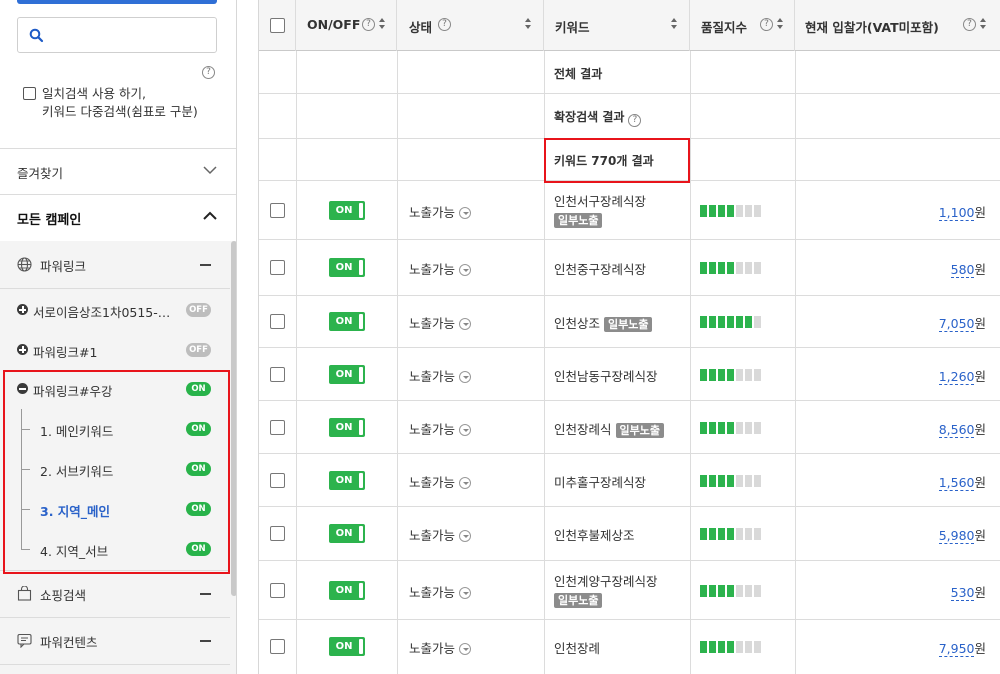 This screenshot has width=1000, height=674. Describe the element at coordinates (600, 481) in the screenshot. I see `keyword-cell: 미추홀구장례식장` at that location.